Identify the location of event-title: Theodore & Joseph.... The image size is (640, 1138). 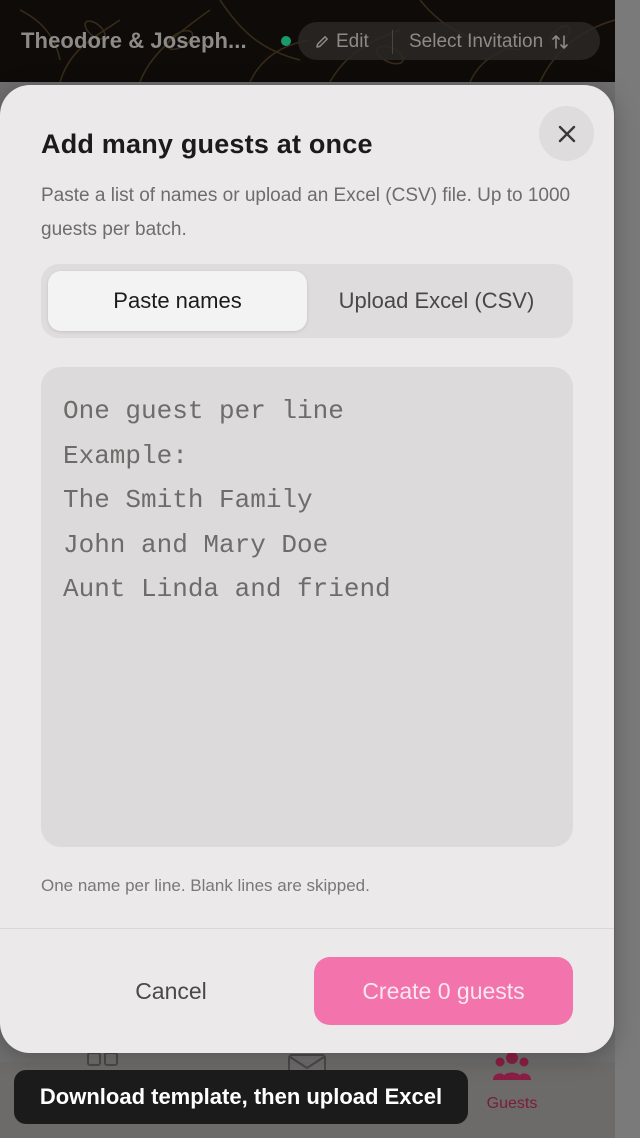
(134, 41).